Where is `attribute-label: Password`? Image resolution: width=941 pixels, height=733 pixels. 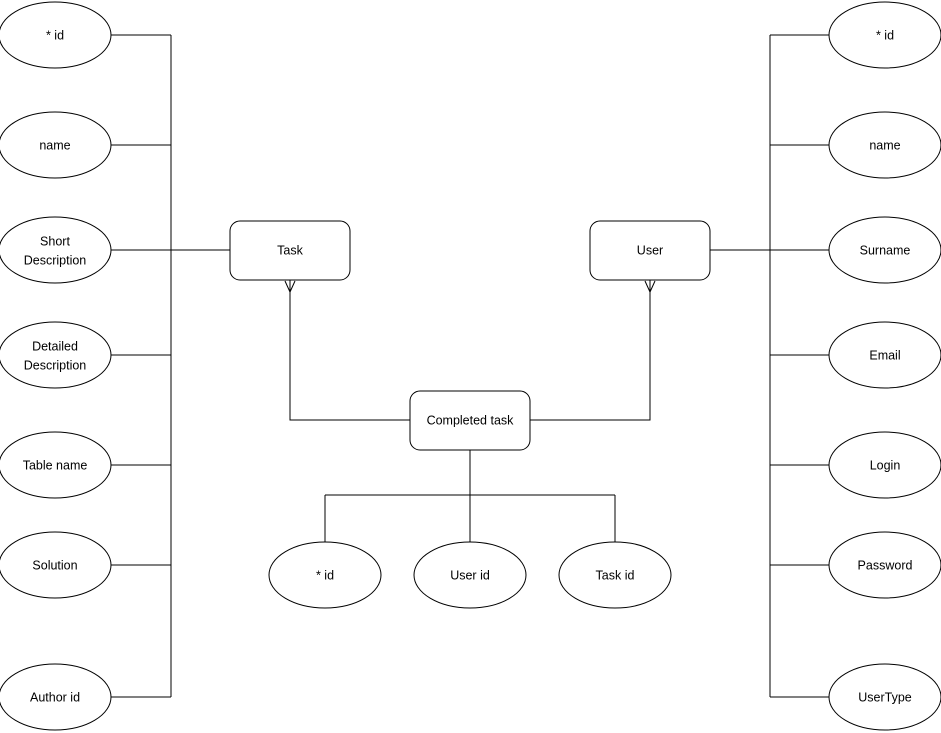 attribute-label: Password is located at coordinates (885, 565).